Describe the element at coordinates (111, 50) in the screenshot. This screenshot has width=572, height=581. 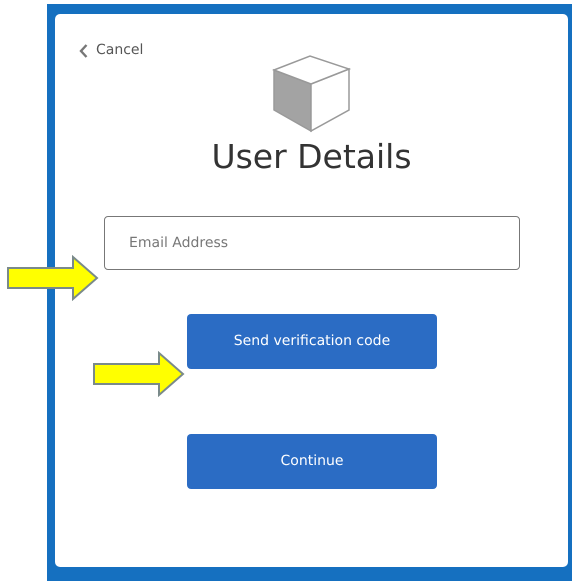
I see `cancel-link: Cancel` at that location.